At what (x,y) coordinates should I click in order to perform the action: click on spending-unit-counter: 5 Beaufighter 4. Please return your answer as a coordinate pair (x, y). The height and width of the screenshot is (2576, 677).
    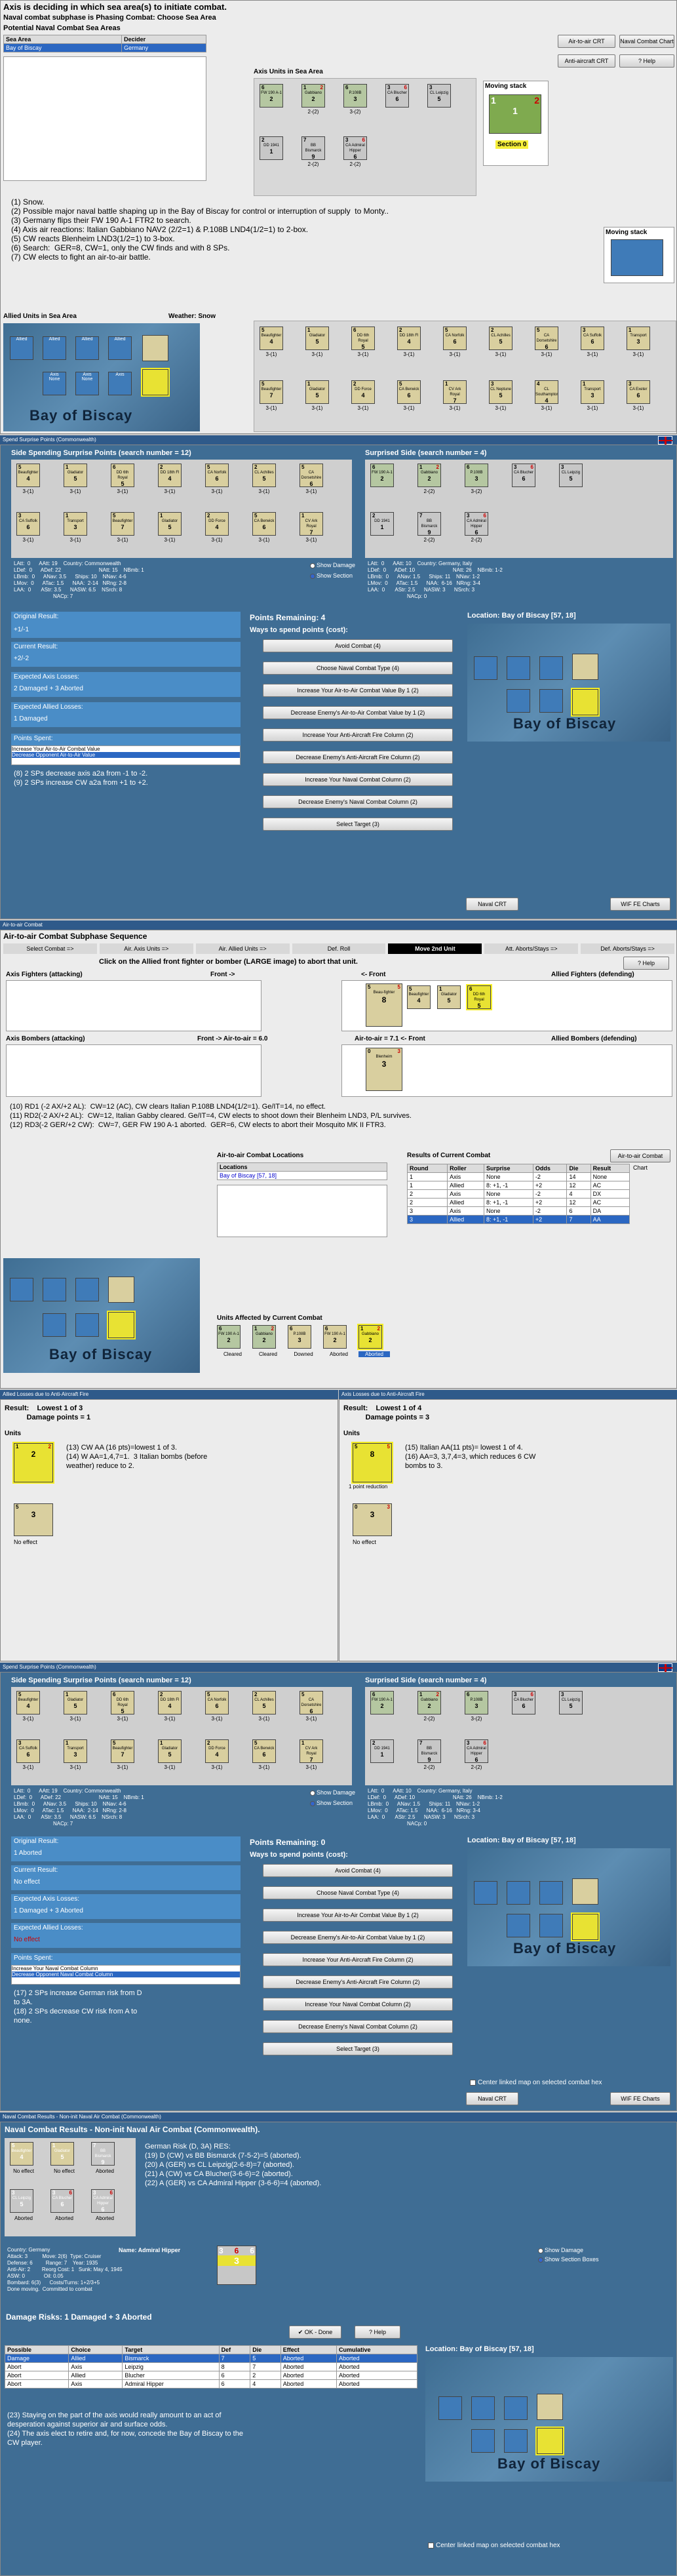
    Looking at the image, I should click on (28, 1702).